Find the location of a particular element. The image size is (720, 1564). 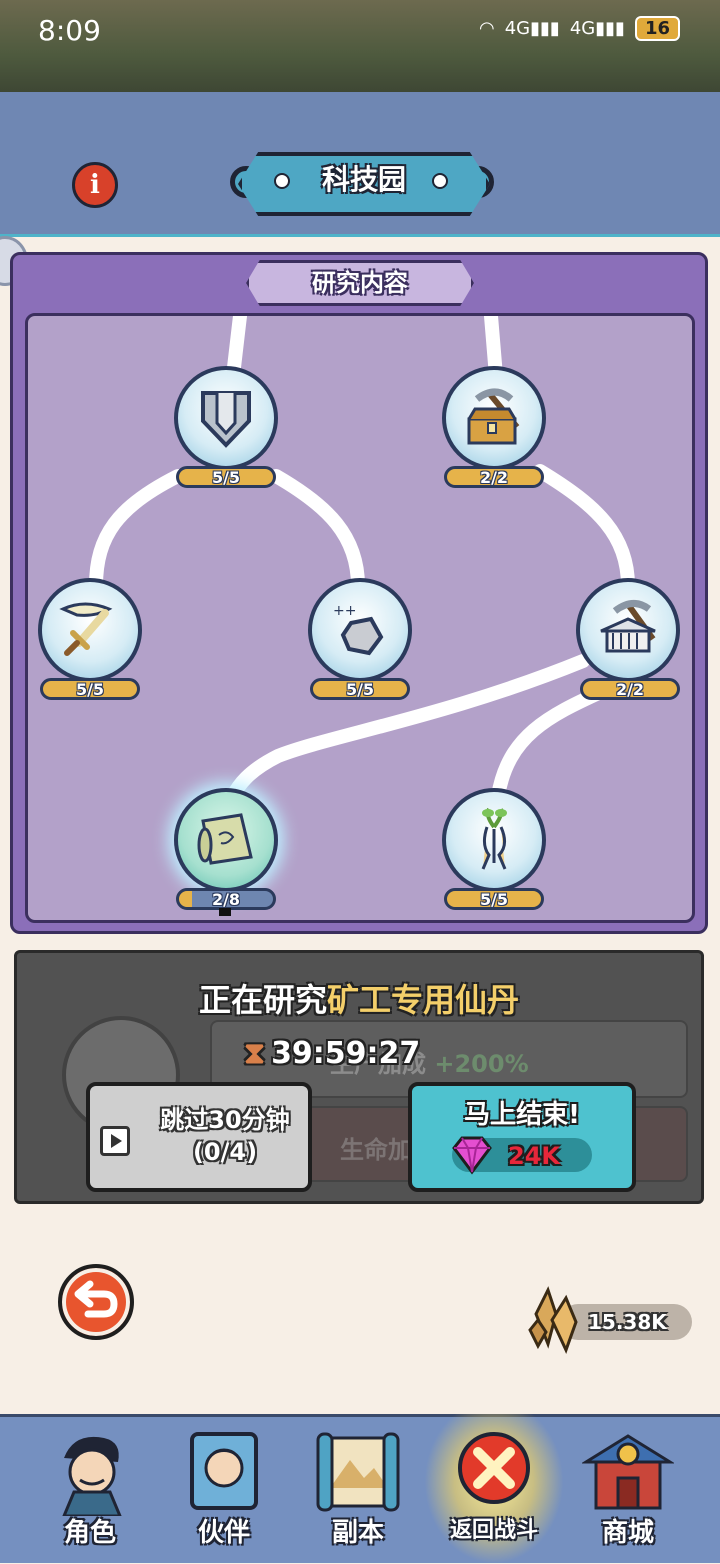

node-progress-scroll: 2/8 is located at coordinates (226, 899).